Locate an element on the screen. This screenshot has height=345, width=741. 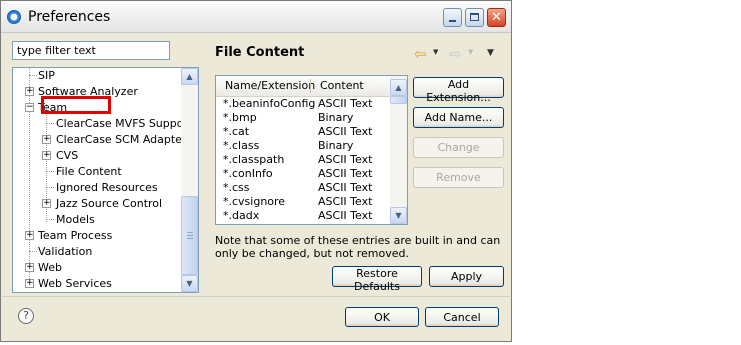
restore-defaults-button: Restore Defaults is located at coordinates (377, 279).